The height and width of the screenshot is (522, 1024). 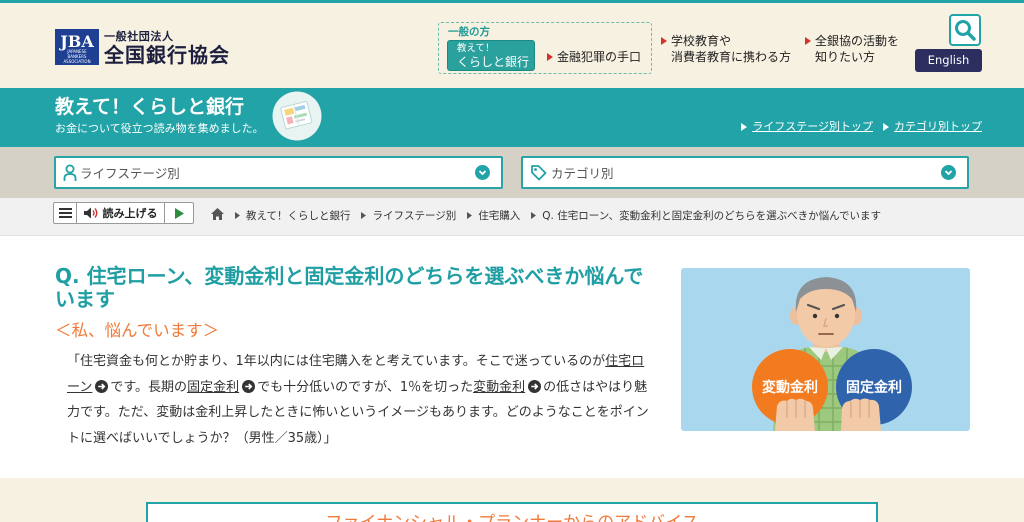 I want to click on left-eye, so click(x=815, y=316).